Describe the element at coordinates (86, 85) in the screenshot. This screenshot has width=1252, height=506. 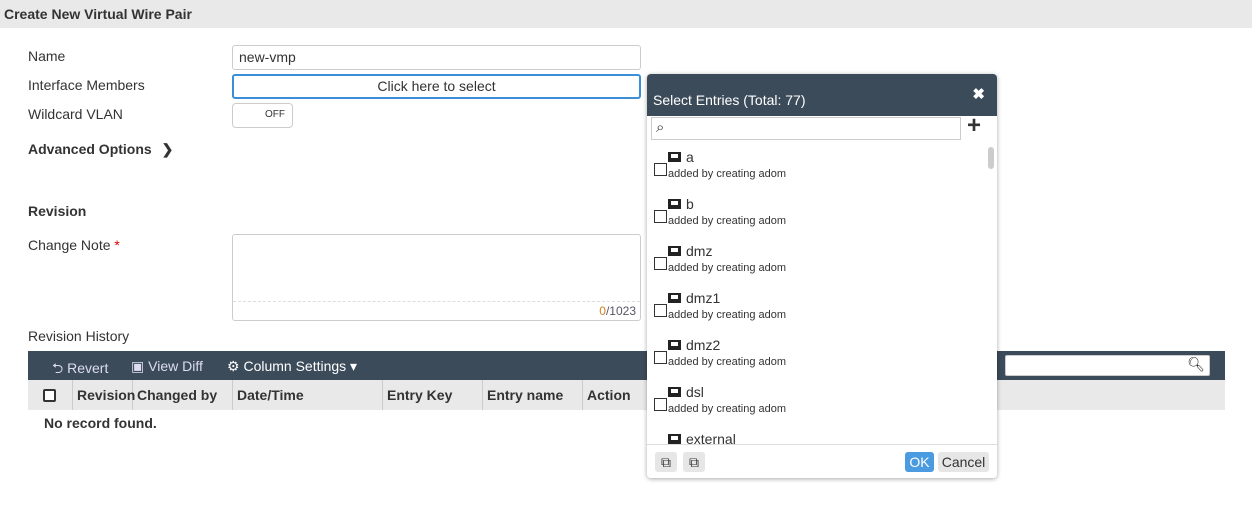
I see `interface-members-label: Interface Members` at that location.